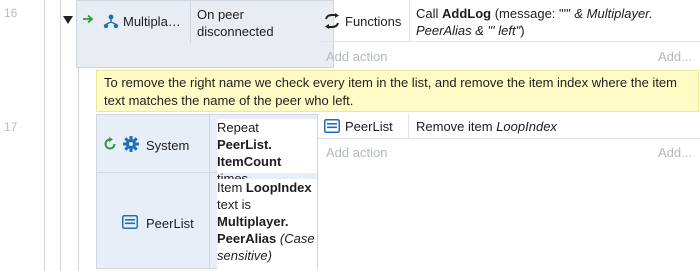 The width and height of the screenshot is (700, 271). I want to click on action-text-ital2: PeerAlias & "' left", so click(468, 30).